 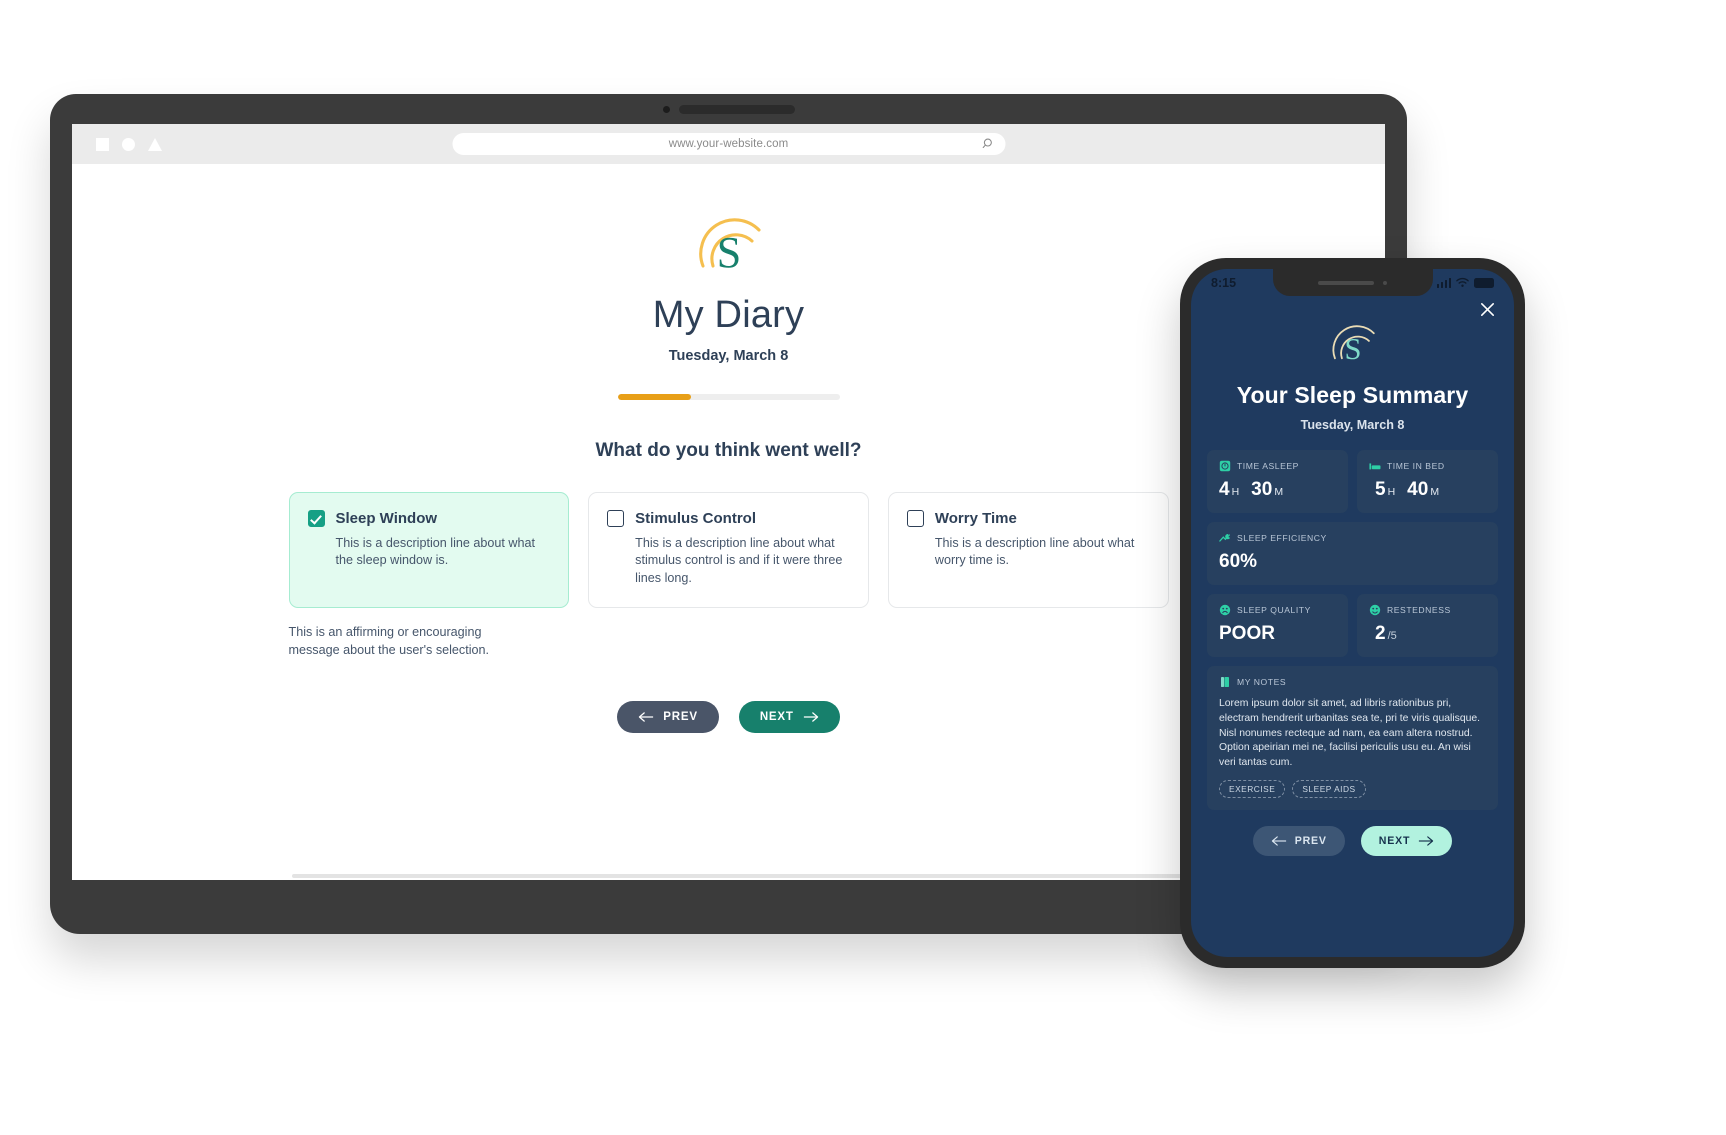 I want to click on stat-row: SLEEP EFFICIENCY 60%, so click(x=1352, y=553).